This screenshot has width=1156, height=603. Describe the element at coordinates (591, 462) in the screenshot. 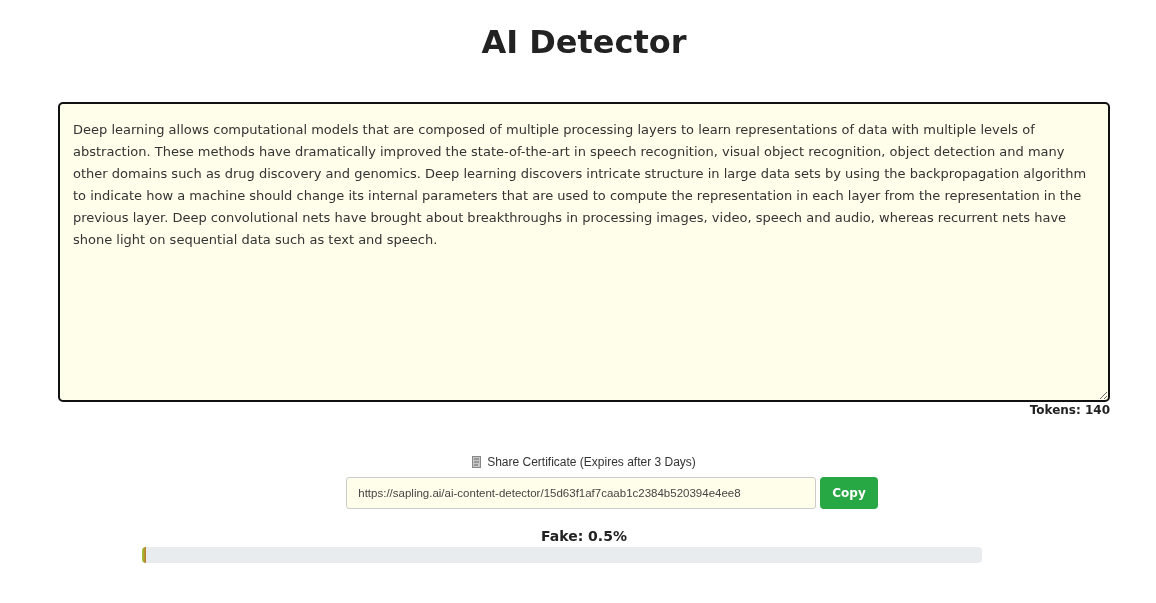

I see `share-label: Share Certificate (Expires after 3 Days)` at that location.